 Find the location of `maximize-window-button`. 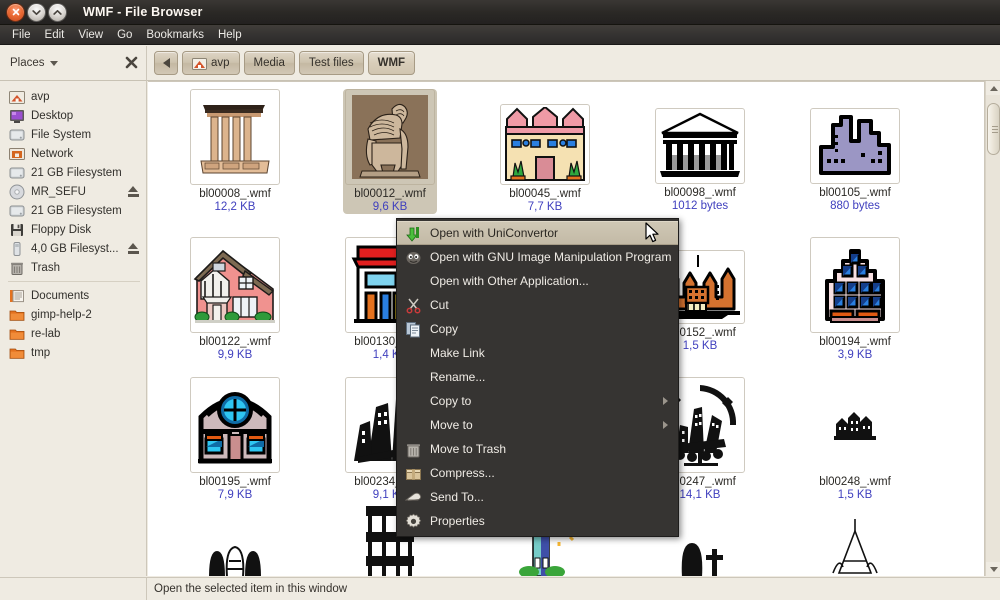

maximize-window-button is located at coordinates (57, 12).